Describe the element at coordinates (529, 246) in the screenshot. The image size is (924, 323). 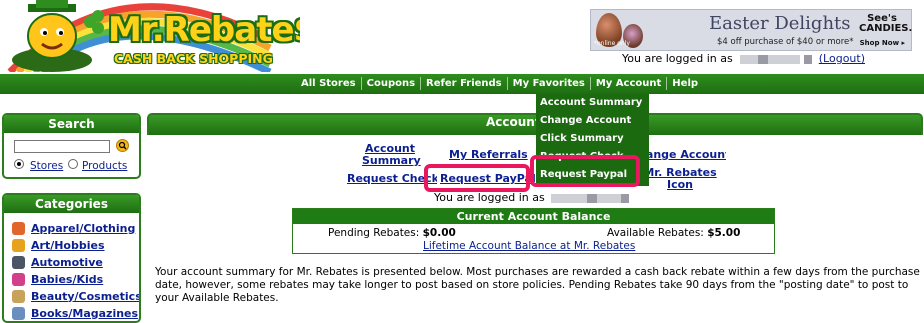
I see `lifetime-balance-link: Lifetime Account Balance at Mr. Rebates` at that location.